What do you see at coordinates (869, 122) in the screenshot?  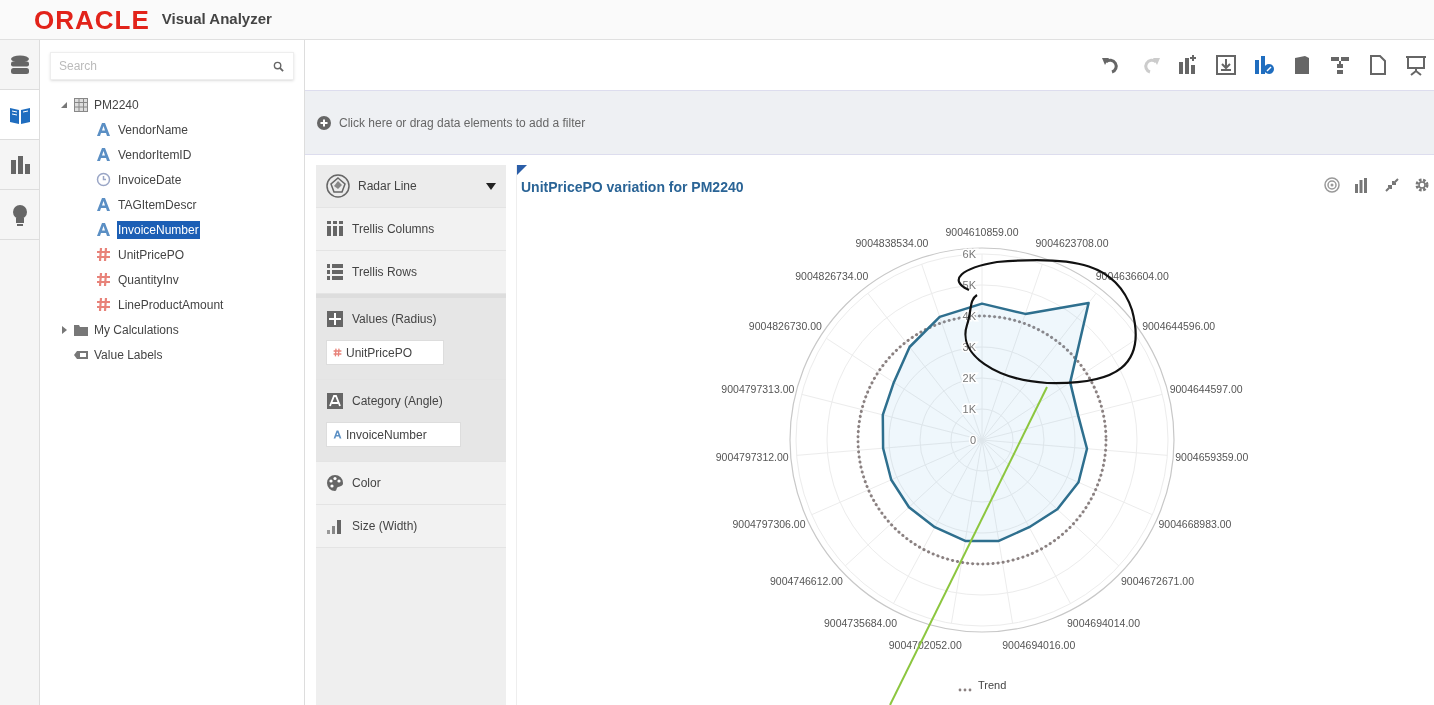 I see `filter-bar: Click here or drag data elements to add a filter` at bounding box center [869, 122].